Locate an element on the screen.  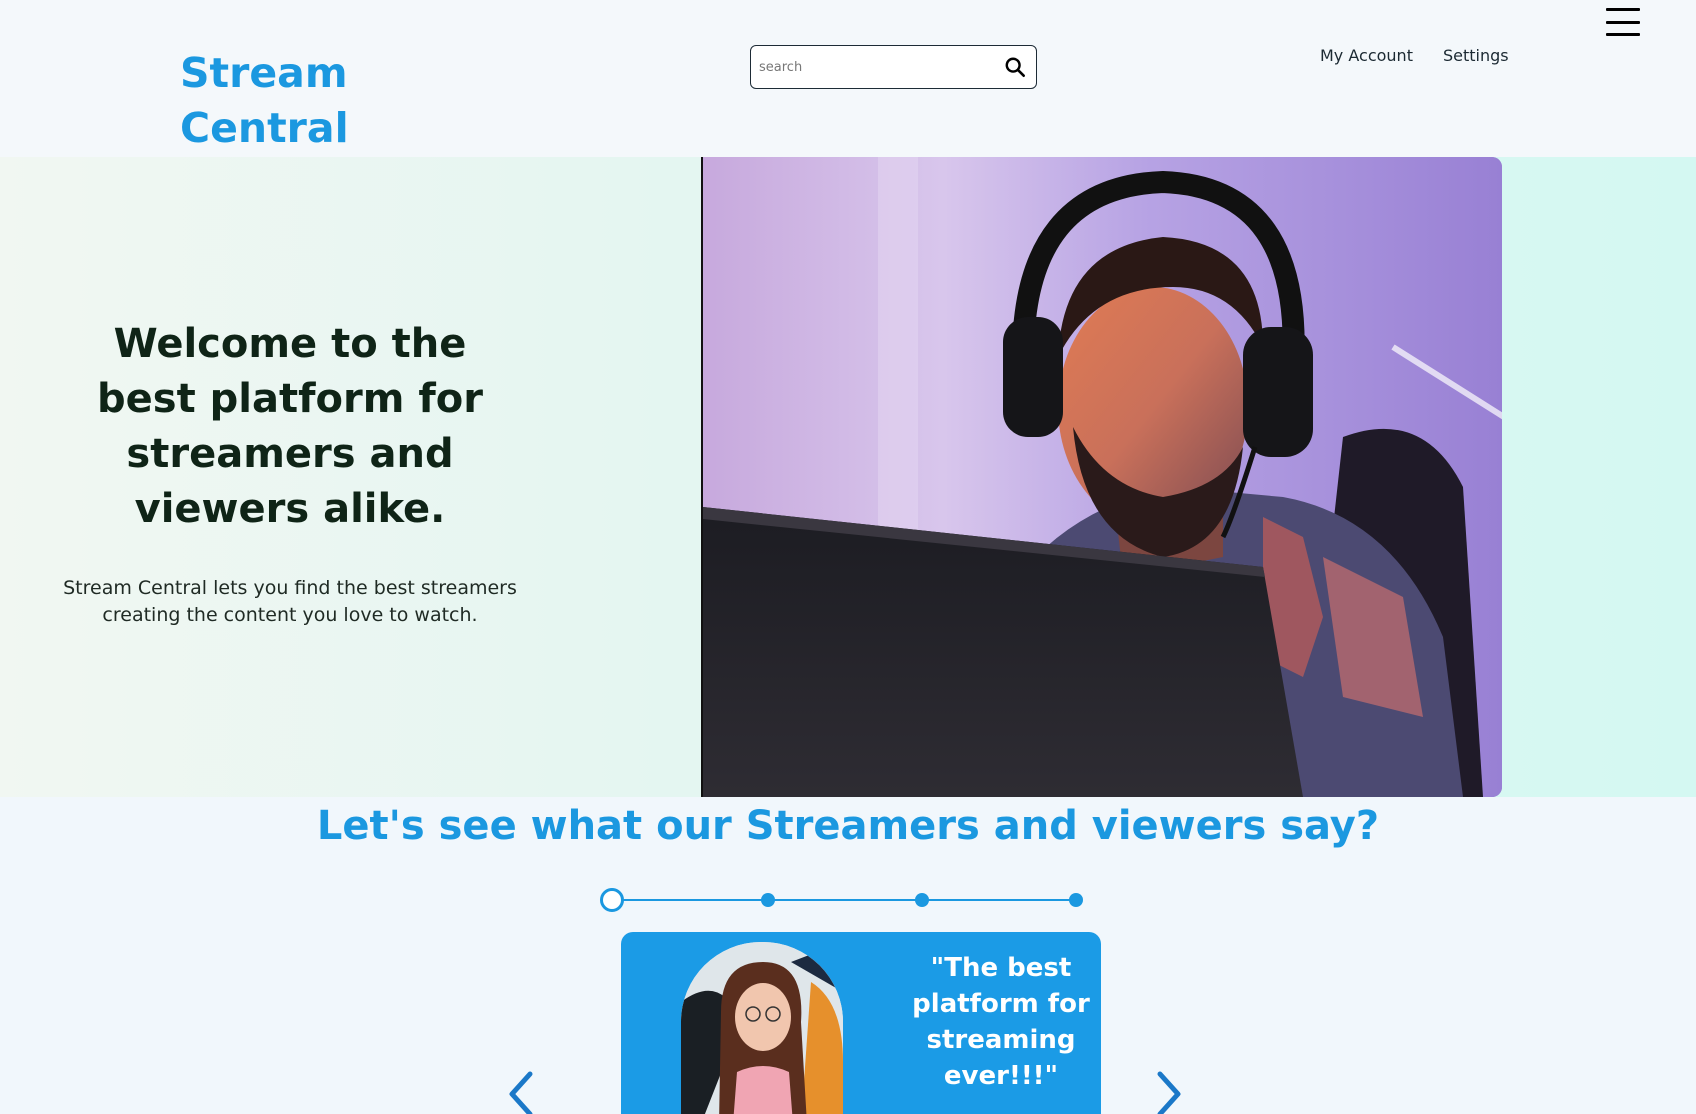
nav-settings: Settings is located at coordinates (1476, 56).